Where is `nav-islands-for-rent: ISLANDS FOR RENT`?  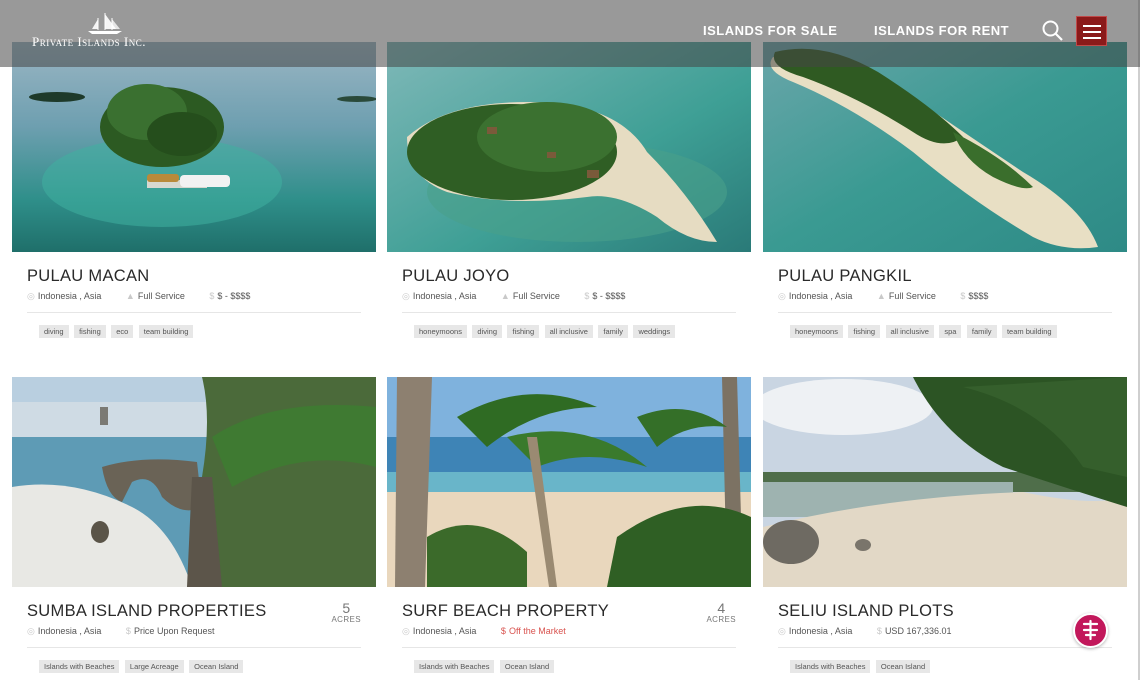
nav-islands-for-rent: ISLANDS FOR RENT is located at coordinates (941, 30).